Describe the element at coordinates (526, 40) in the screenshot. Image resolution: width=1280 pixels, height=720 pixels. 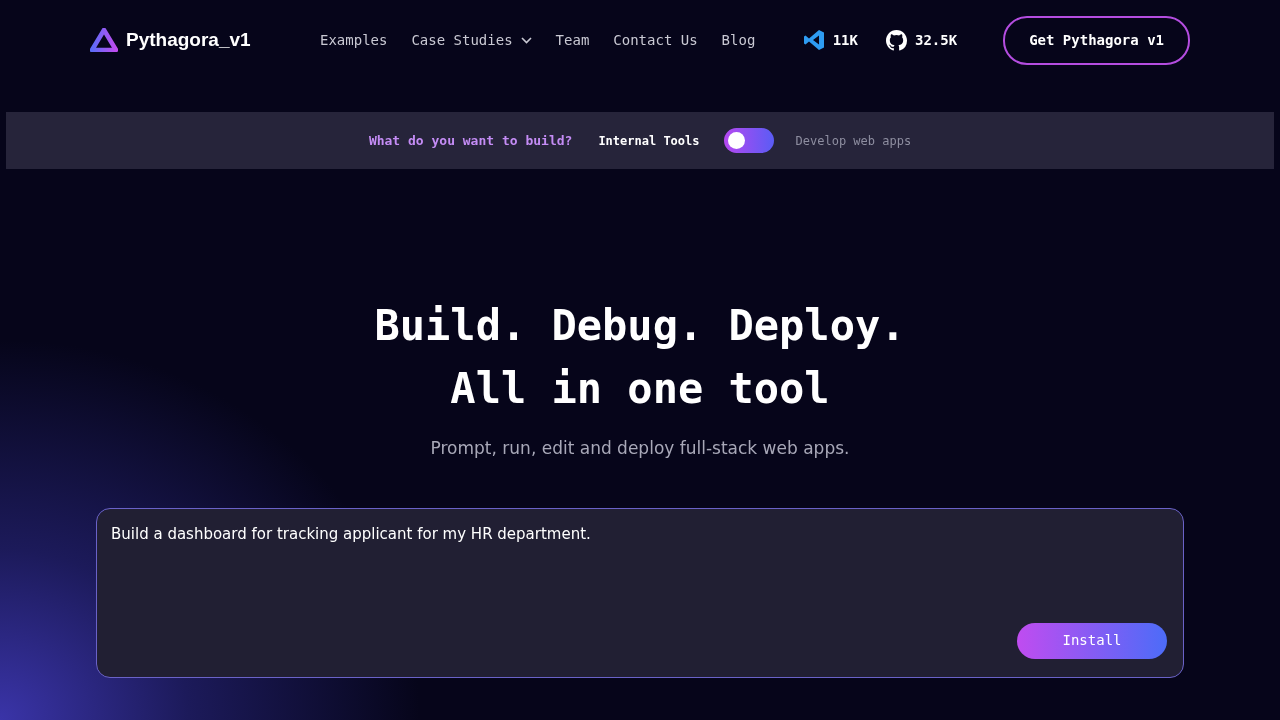
I see `chevron-down-icon` at that location.